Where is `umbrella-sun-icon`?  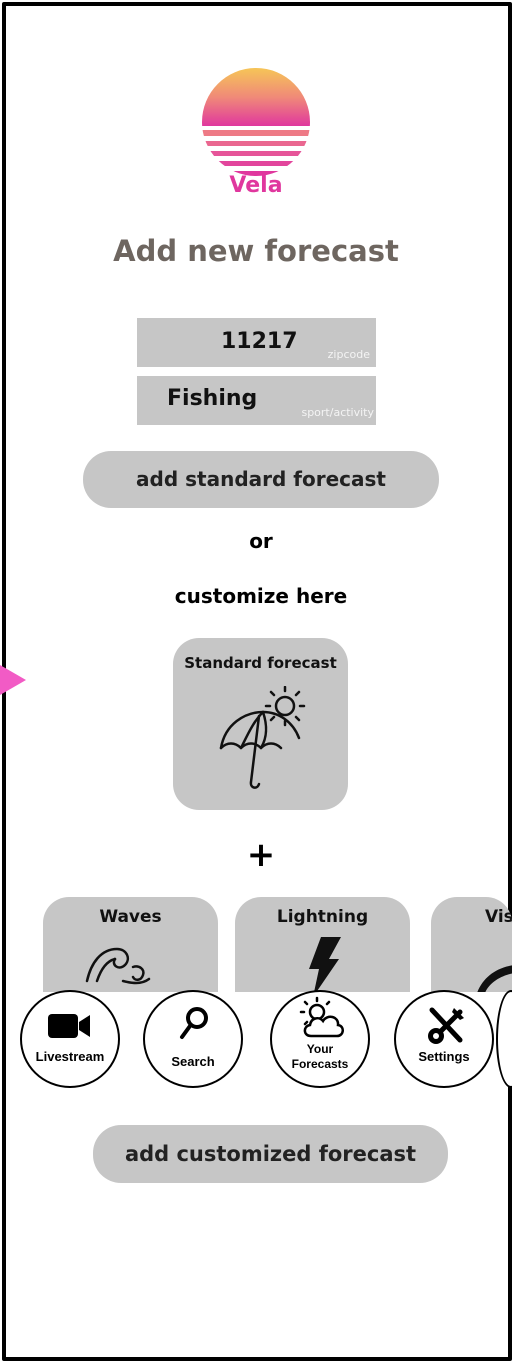
umbrella-sun-icon is located at coordinates (262, 737).